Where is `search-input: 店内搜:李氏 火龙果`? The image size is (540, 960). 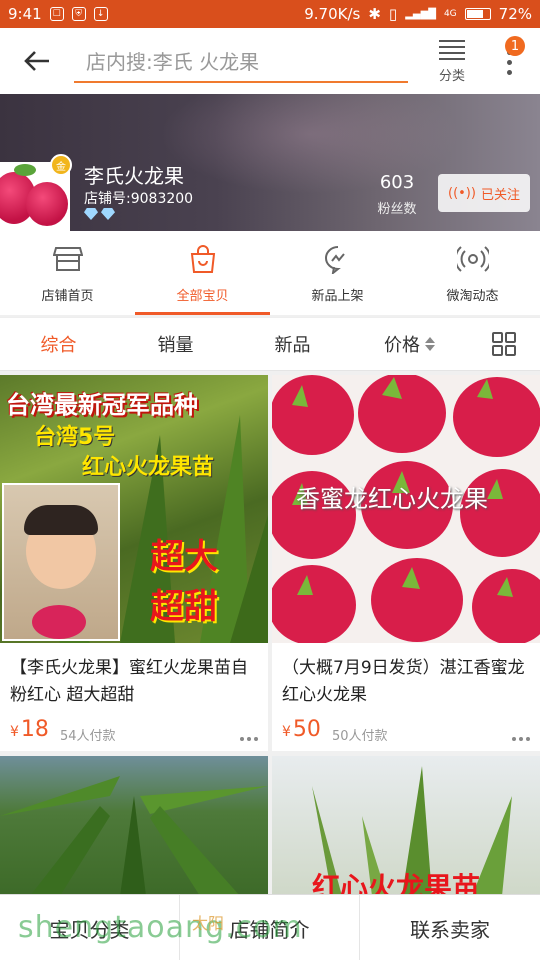 search-input: 店内搜:李氏 火龙果 is located at coordinates (241, 61).